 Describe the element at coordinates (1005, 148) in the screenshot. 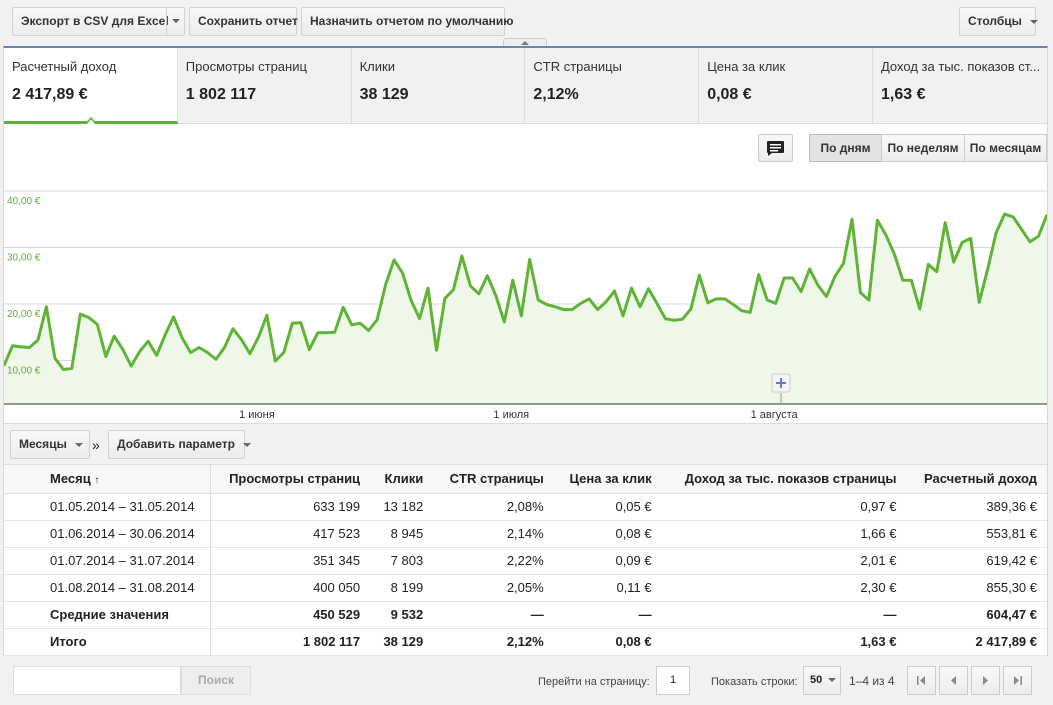

I see `period-months-button: По месяцам` at that location.